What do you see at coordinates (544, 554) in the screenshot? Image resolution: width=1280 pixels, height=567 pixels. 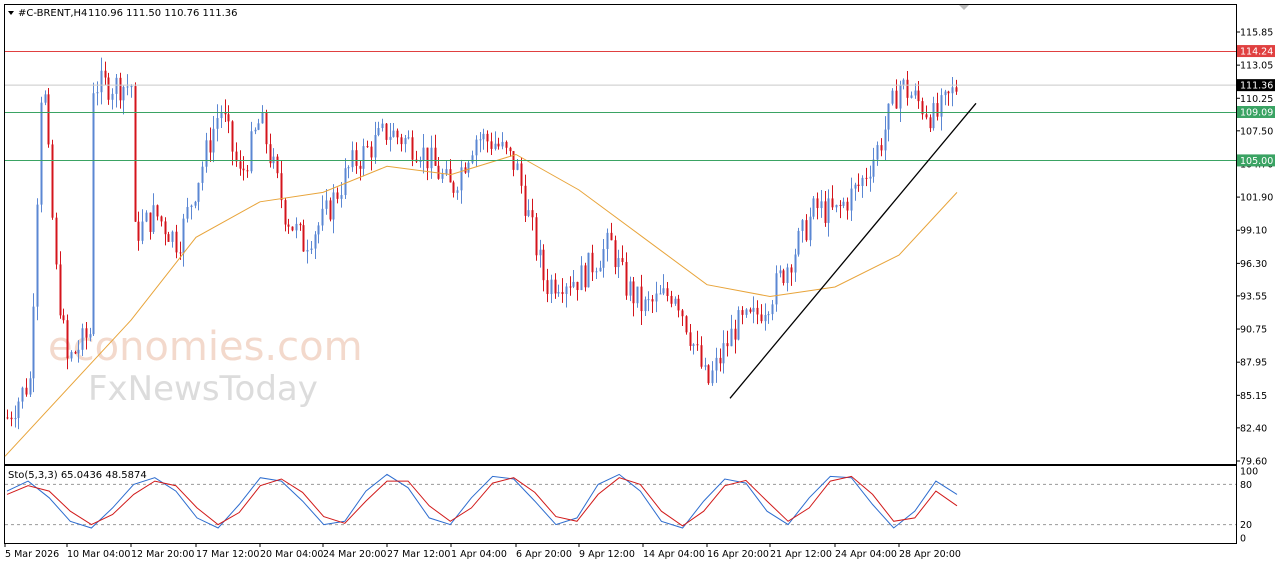 I see `time-tick-label: 6 Apr 20:00` at bounding box center [544, 554].